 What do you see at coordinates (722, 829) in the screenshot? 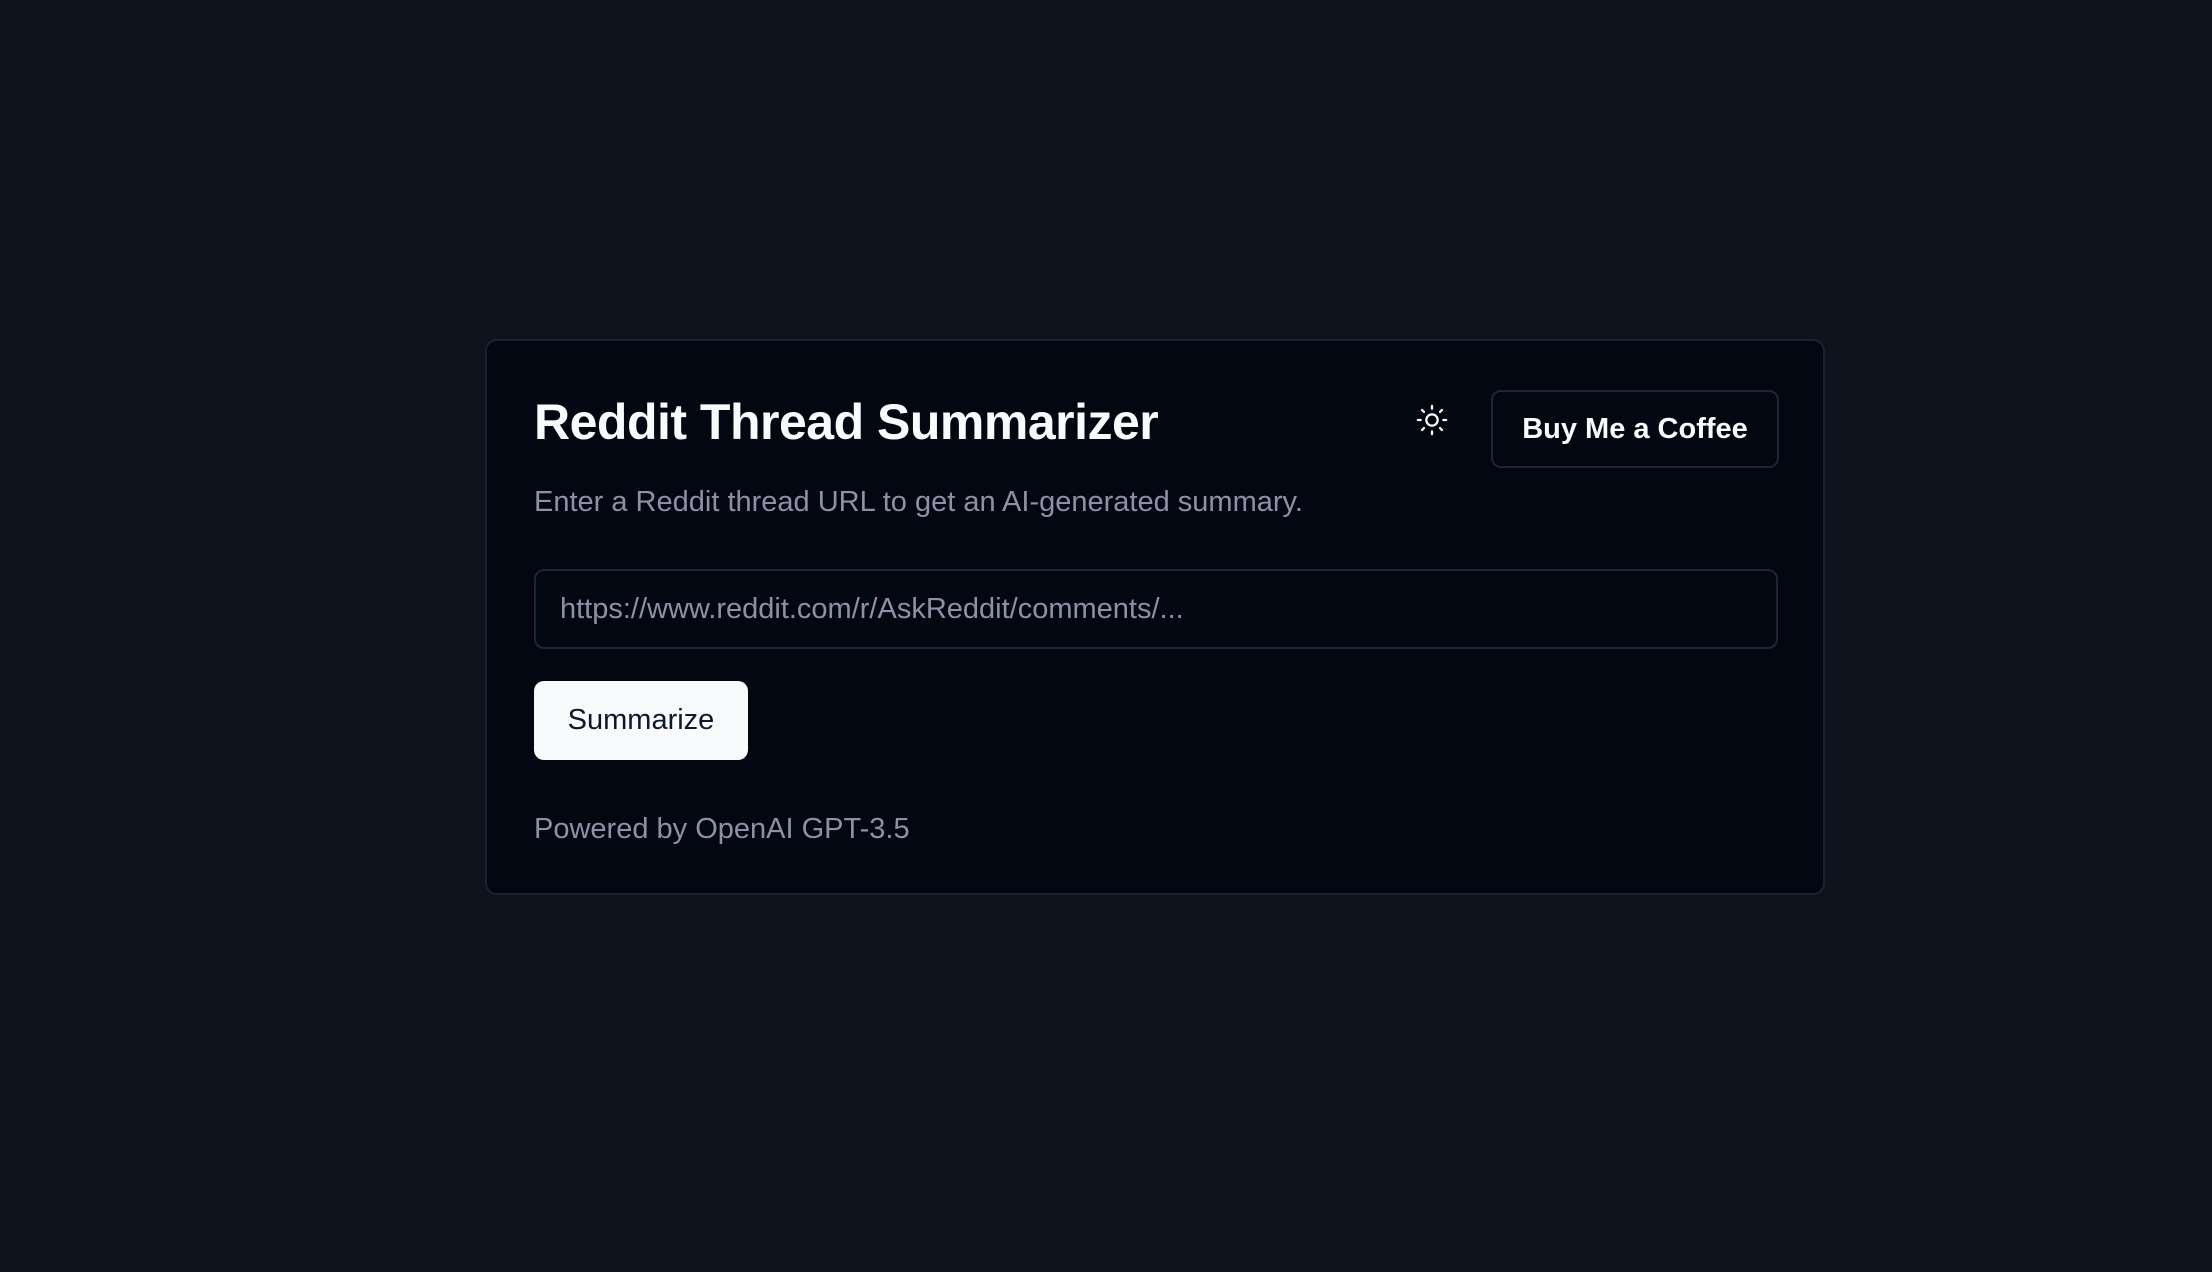
I see `powered-by-note: Powered by OpenAI GPT-3.5` at bounding box center [722, 829].